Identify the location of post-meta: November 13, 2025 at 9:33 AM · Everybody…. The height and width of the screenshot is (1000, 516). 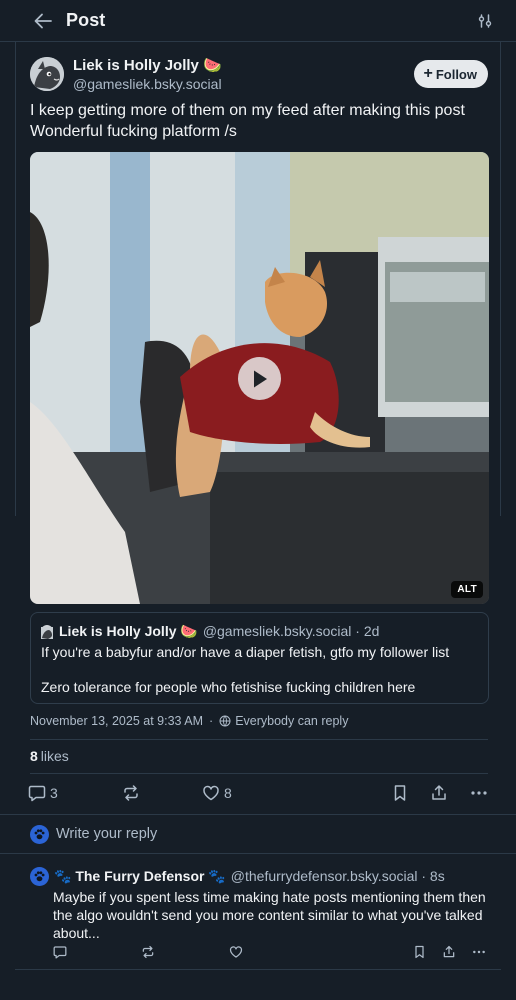
(189, 721).